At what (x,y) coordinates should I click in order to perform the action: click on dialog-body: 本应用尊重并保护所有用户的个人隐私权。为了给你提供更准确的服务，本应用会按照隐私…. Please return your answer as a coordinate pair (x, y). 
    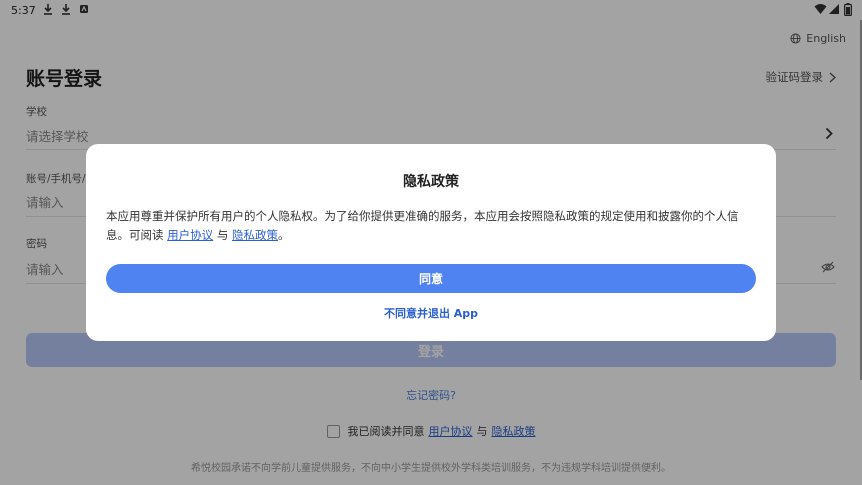
    Looking at the image, I should click on (432, 226).